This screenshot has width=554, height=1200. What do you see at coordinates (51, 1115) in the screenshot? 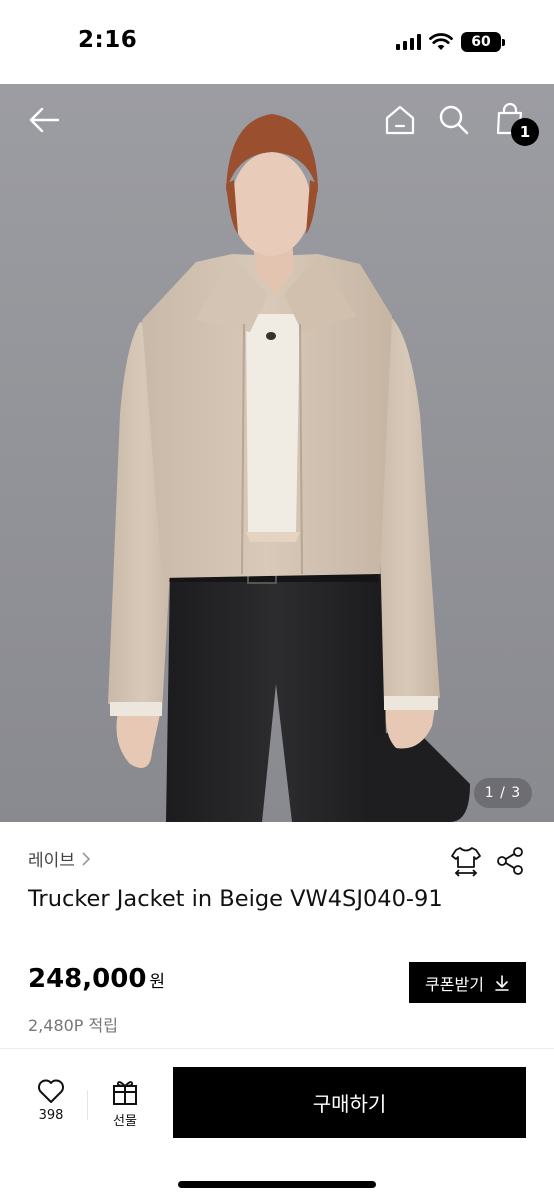
I see `like-count: 398` at bounding box center [51, 1115].